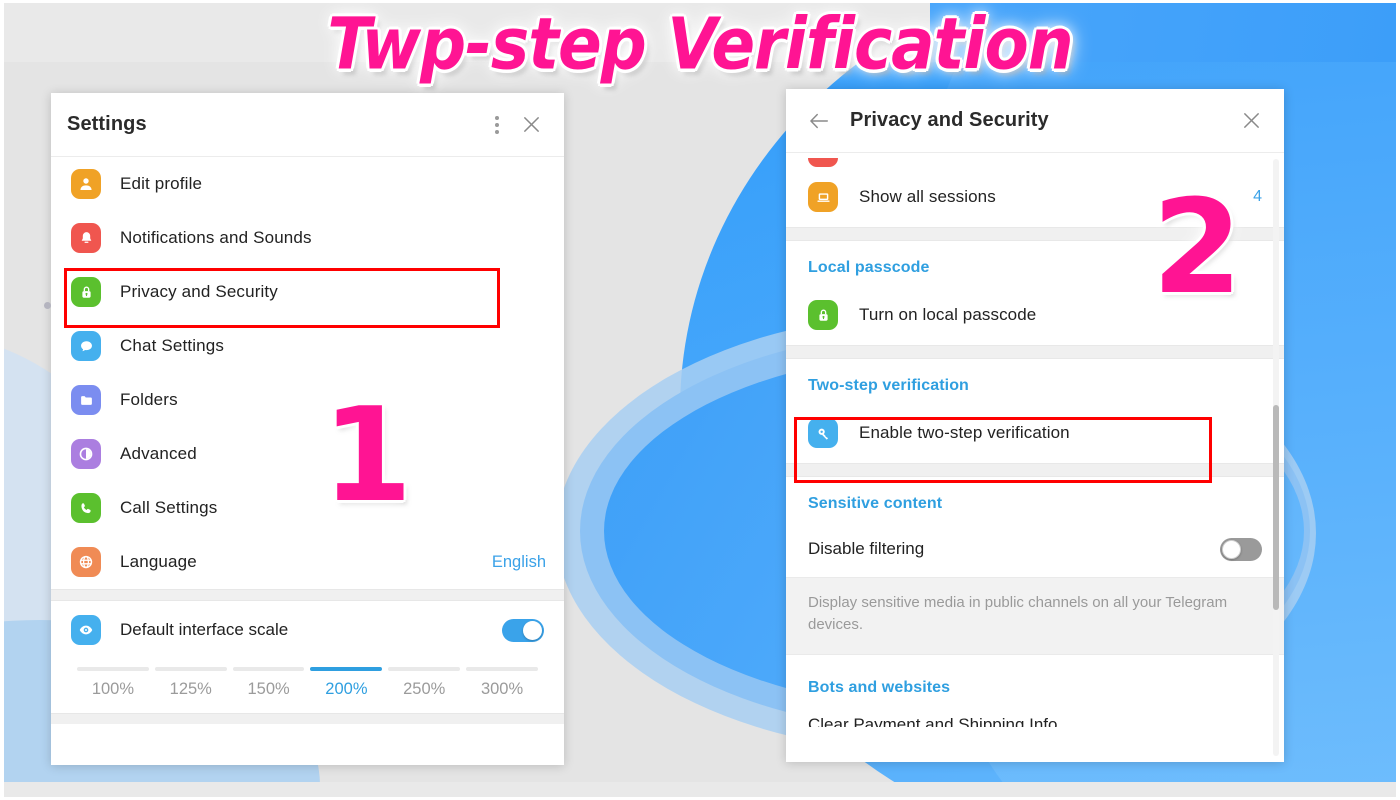 This screenshot has height=800, width=1400. What do you see at coordinates (1035, 197) in the screenshot?
I see `row-show-all-sessions: Show all sessions 4` at bounding box center [1035, 197].